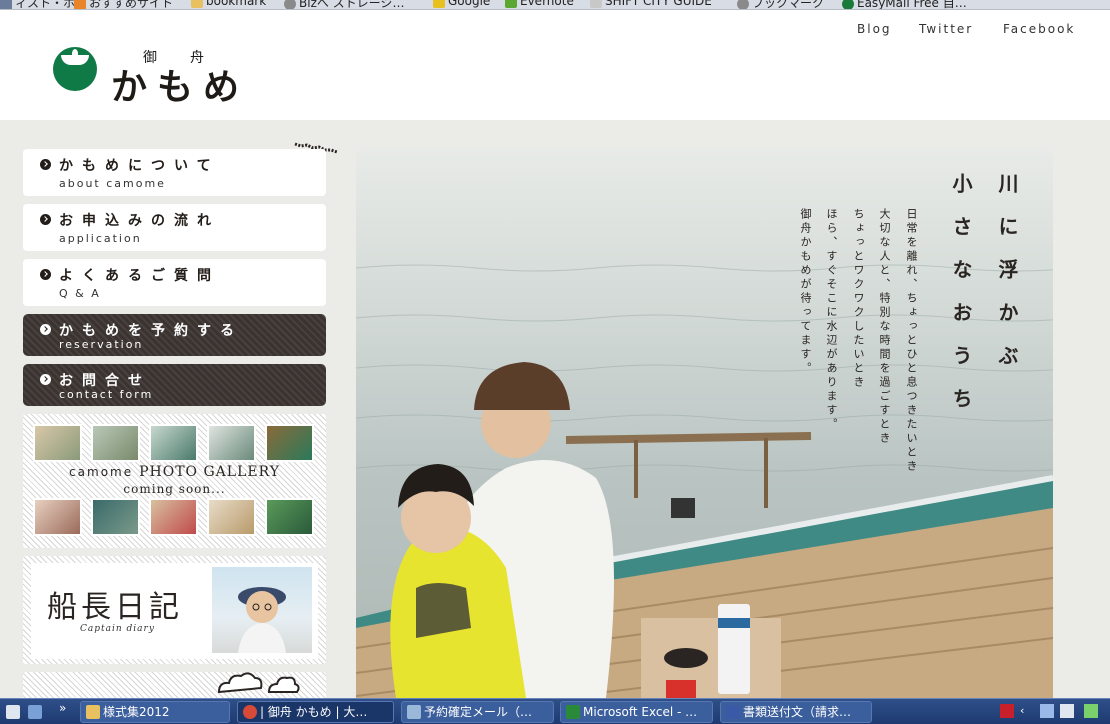 The image size is (1110, 724). I want to click on nav-label-en: about camome, so click(112, 183).